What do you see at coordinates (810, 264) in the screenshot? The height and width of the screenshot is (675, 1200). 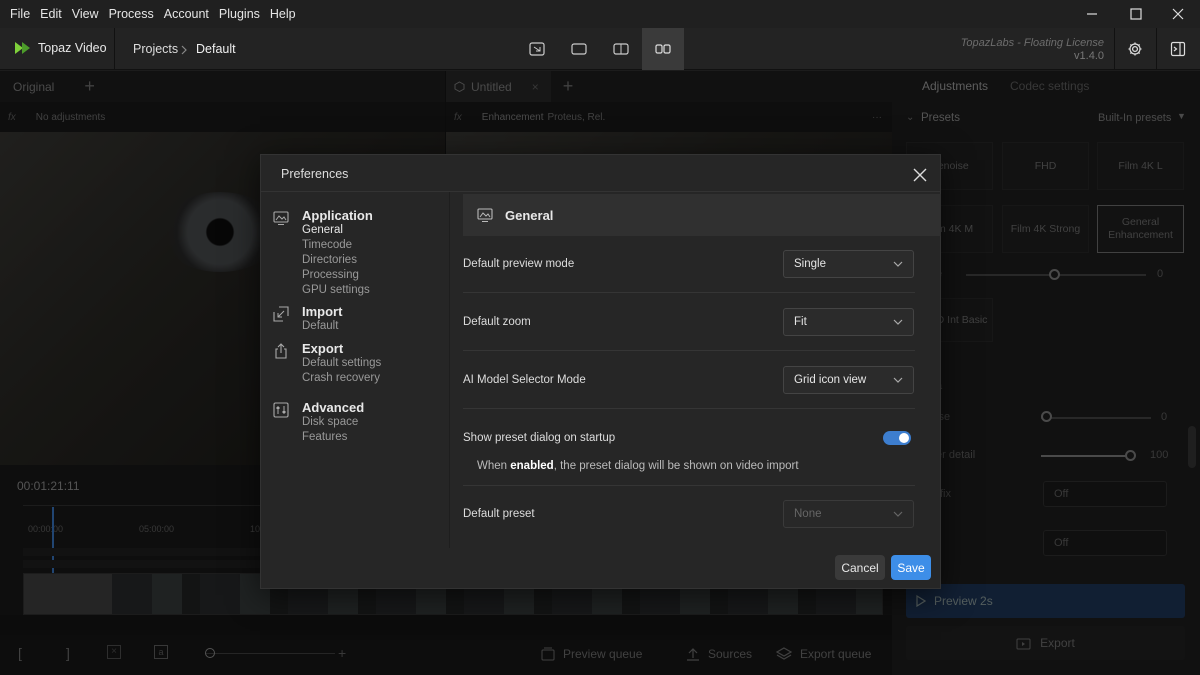 I see `select-value: Single` at bounding box center [810, 264].